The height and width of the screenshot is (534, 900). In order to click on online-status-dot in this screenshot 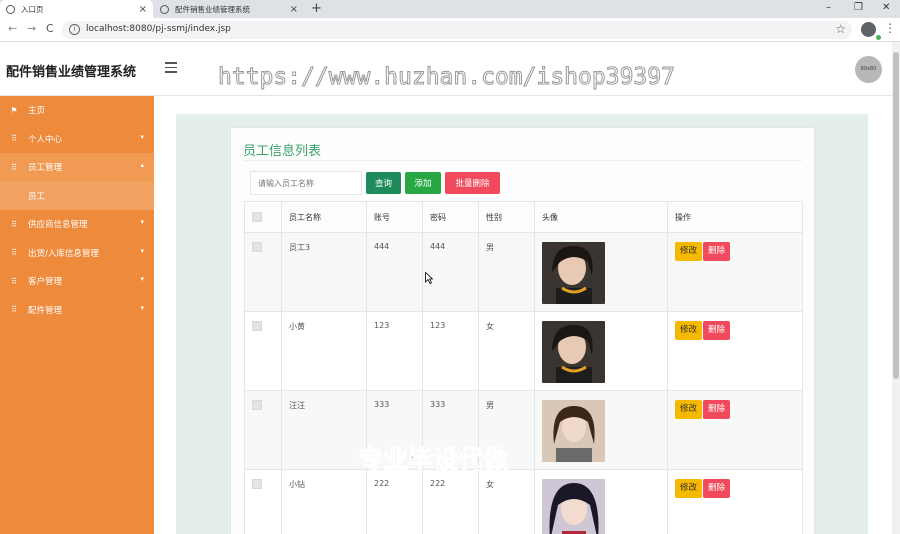, I will do `click(878, 37)`.